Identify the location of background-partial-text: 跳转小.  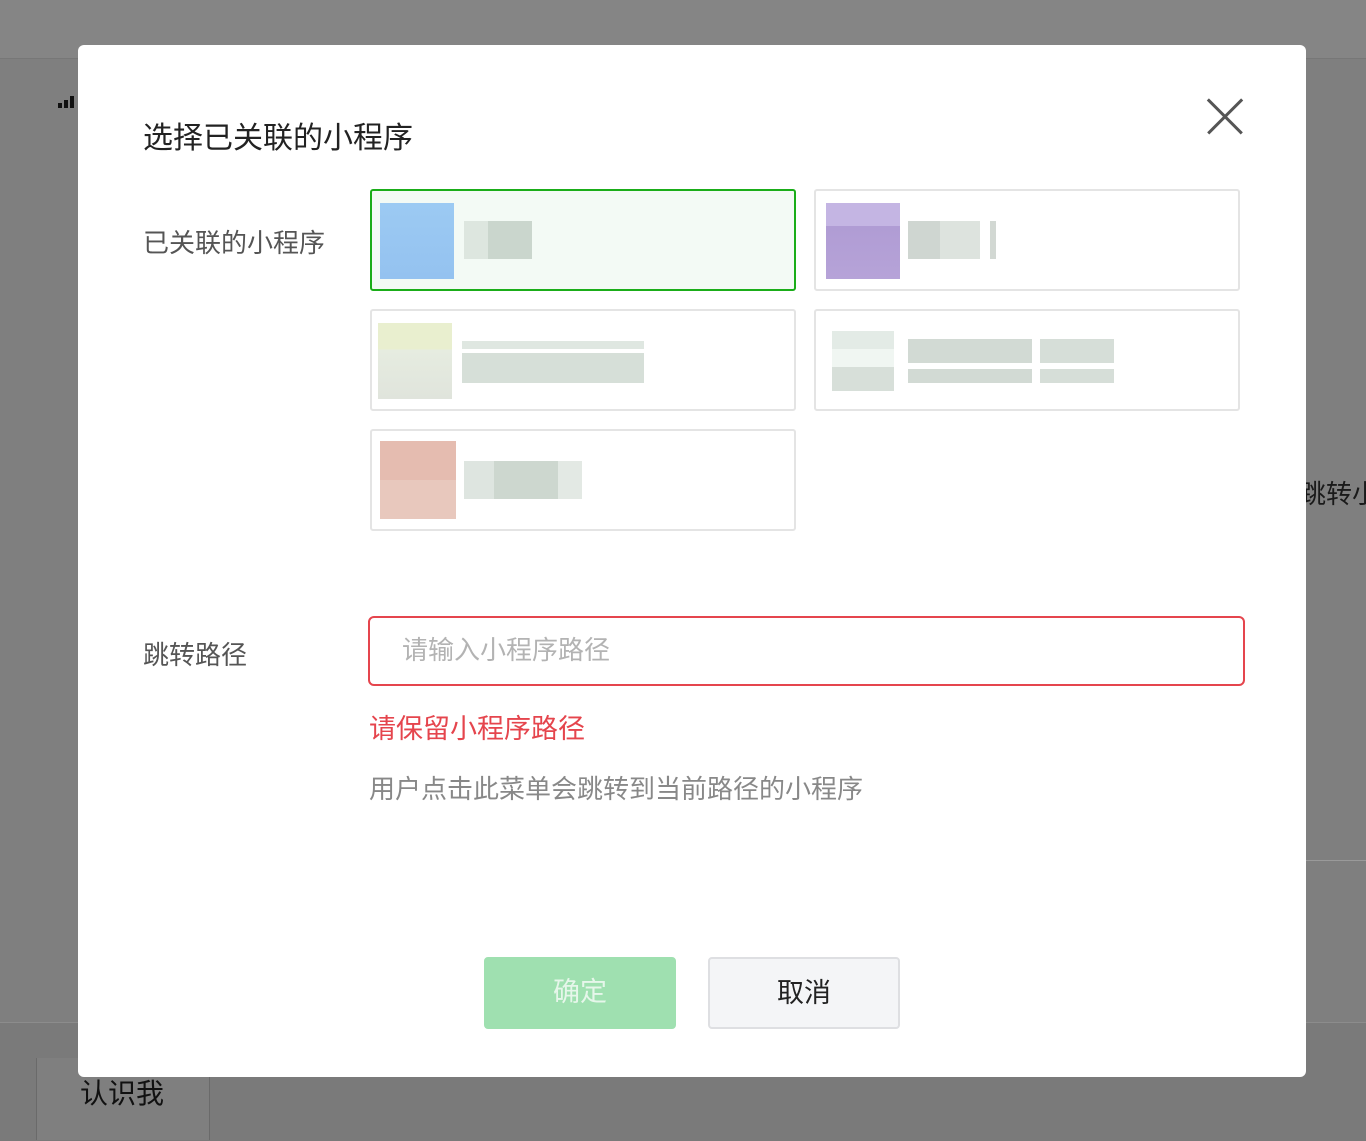
(1333, 495).